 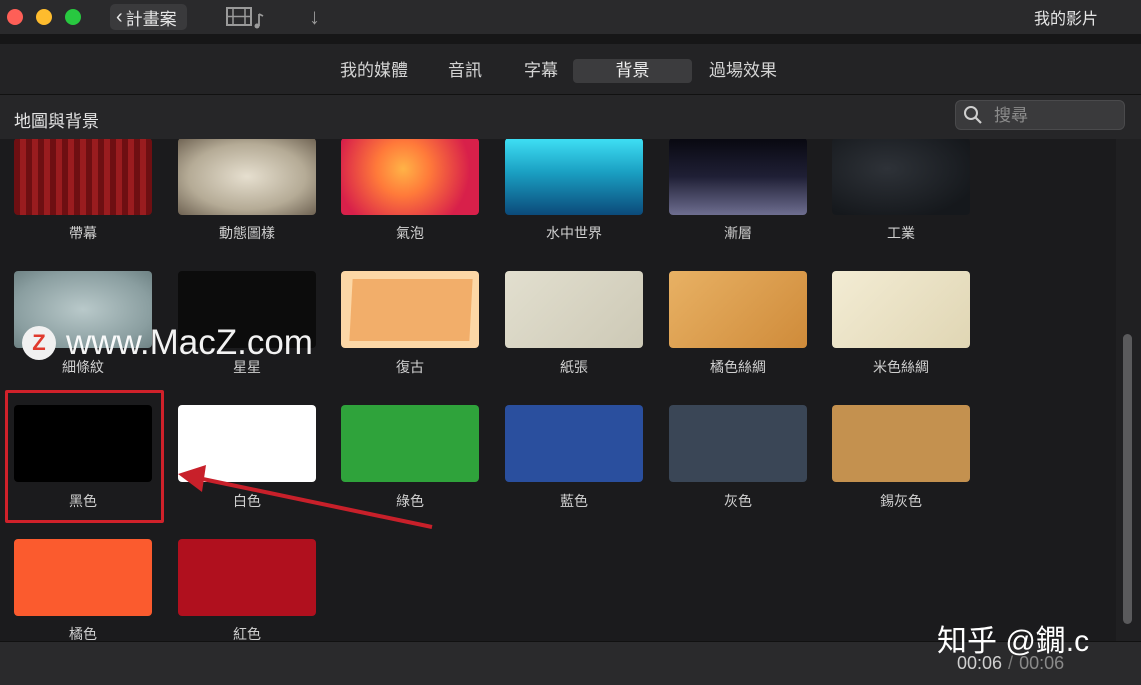 What do you see at coordinates (738, 501) in the screenshot?
I see `background-label: 灰色` at bounding box center [738, 501].